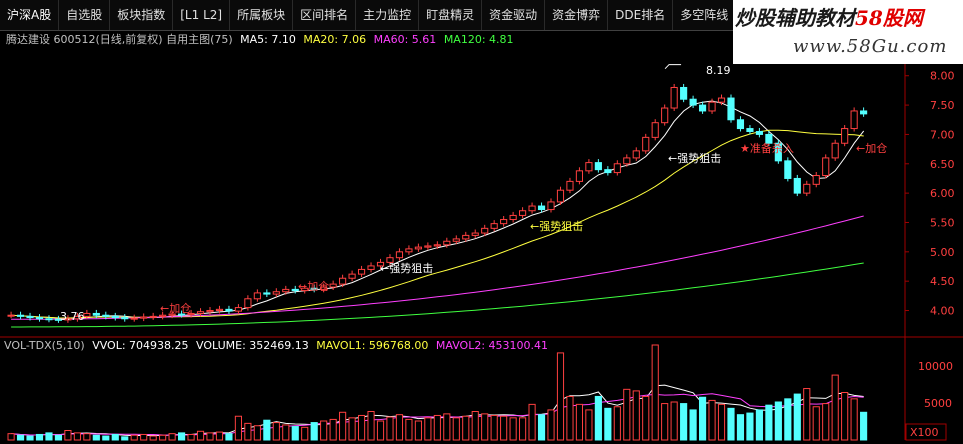 The height and width of the screenshot is (444, 963). Describe the element at coordinates (313, 286) in the screenshot. I see `signal-add-2: ←加仓` at that location.